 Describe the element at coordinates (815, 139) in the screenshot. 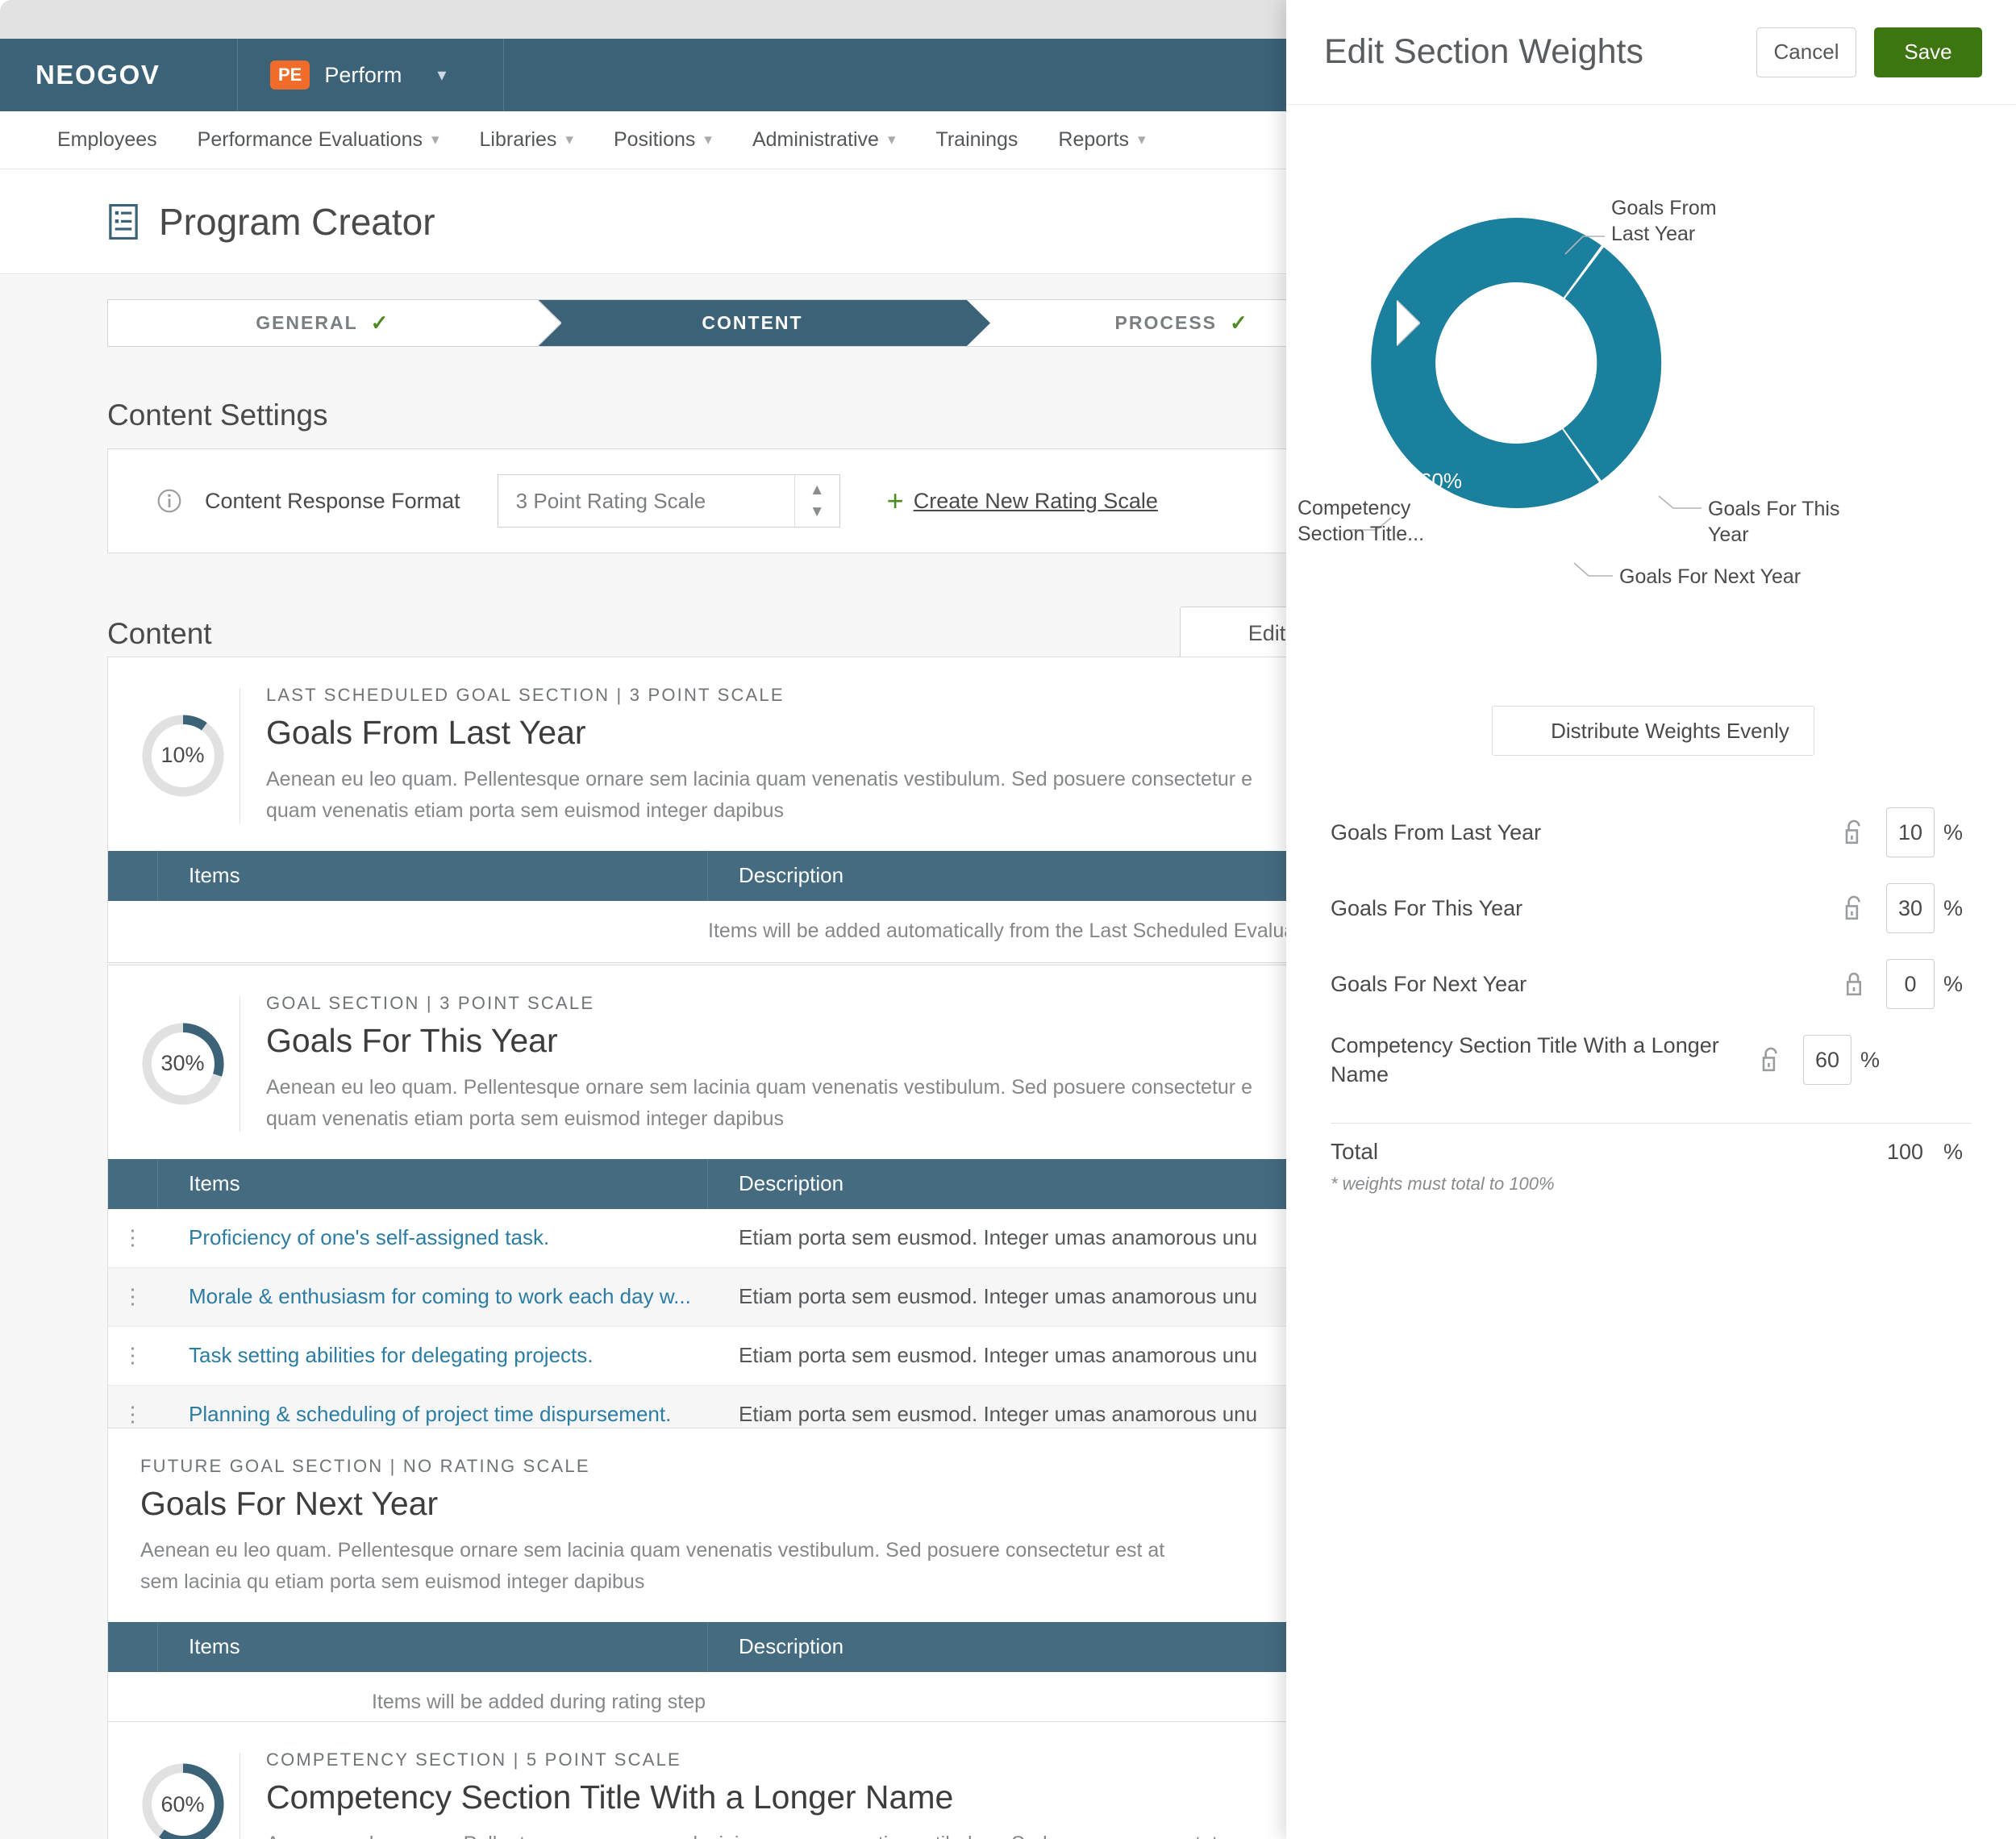

I see `nav-label: Administrative` at that location.